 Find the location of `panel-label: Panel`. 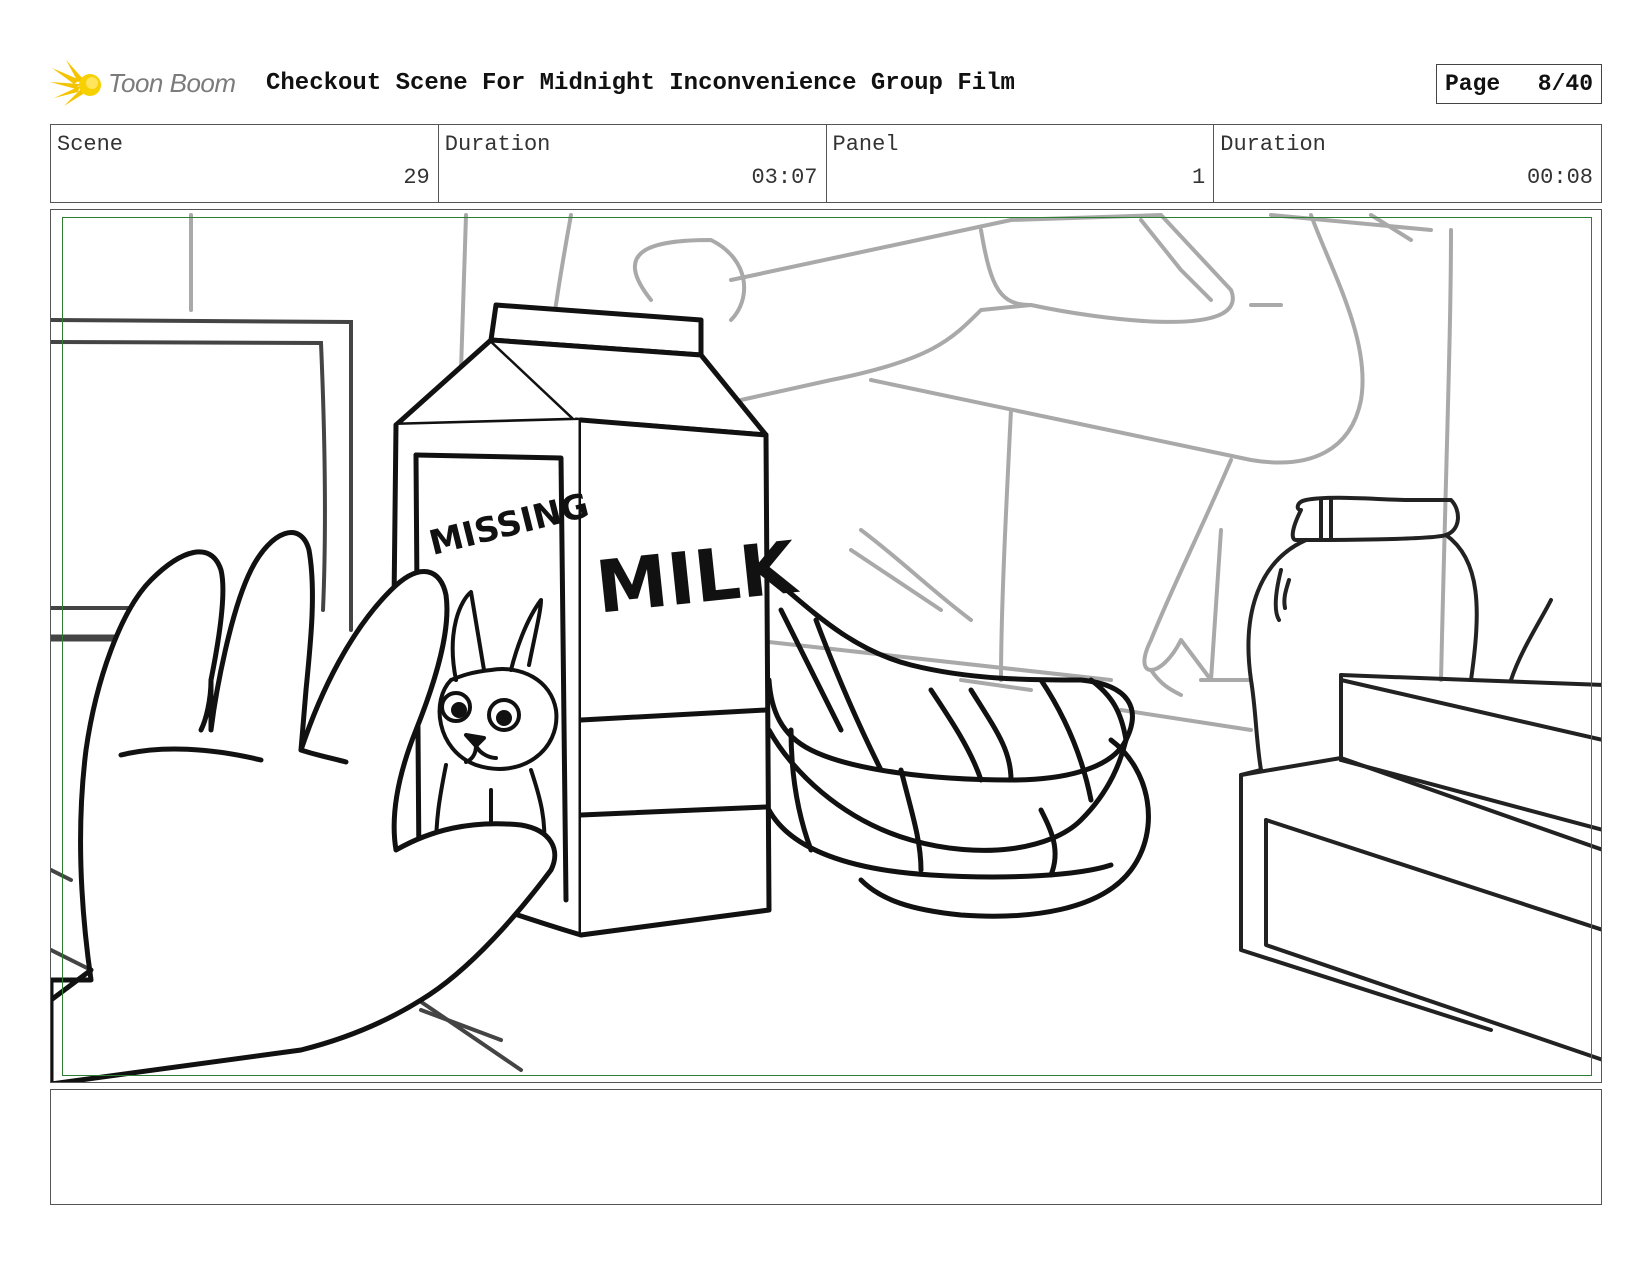

panel-label: Panel is located at coordinates (865, 144).